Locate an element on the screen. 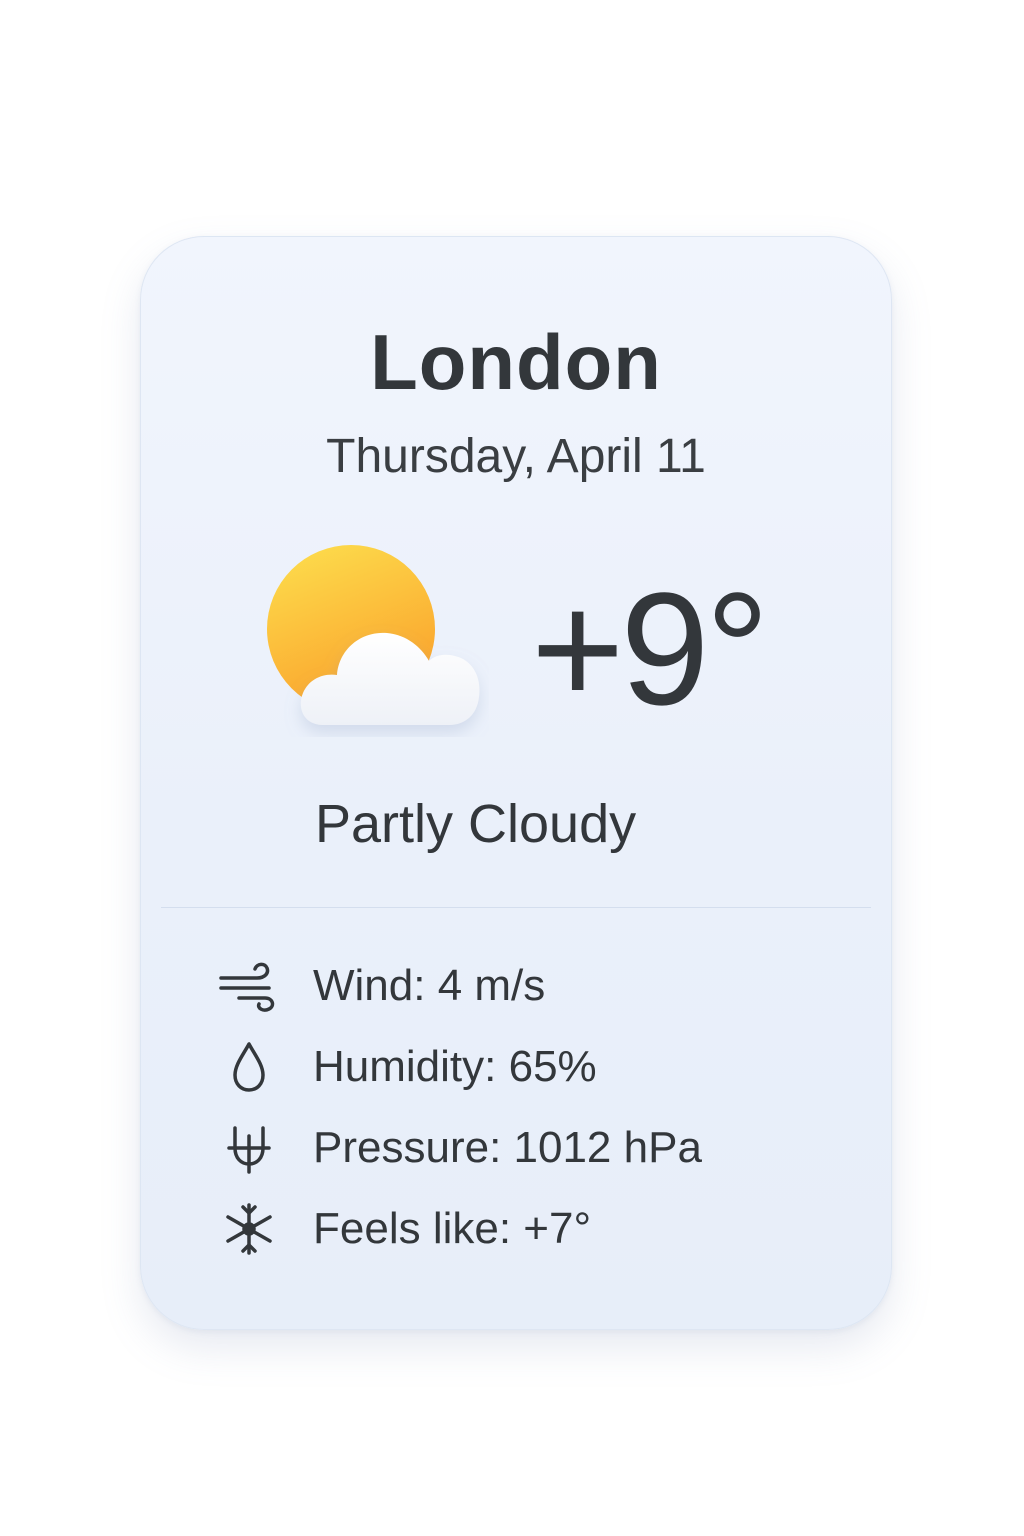  date-label: Thursday, April 11 is located at coordinates (516, 456).